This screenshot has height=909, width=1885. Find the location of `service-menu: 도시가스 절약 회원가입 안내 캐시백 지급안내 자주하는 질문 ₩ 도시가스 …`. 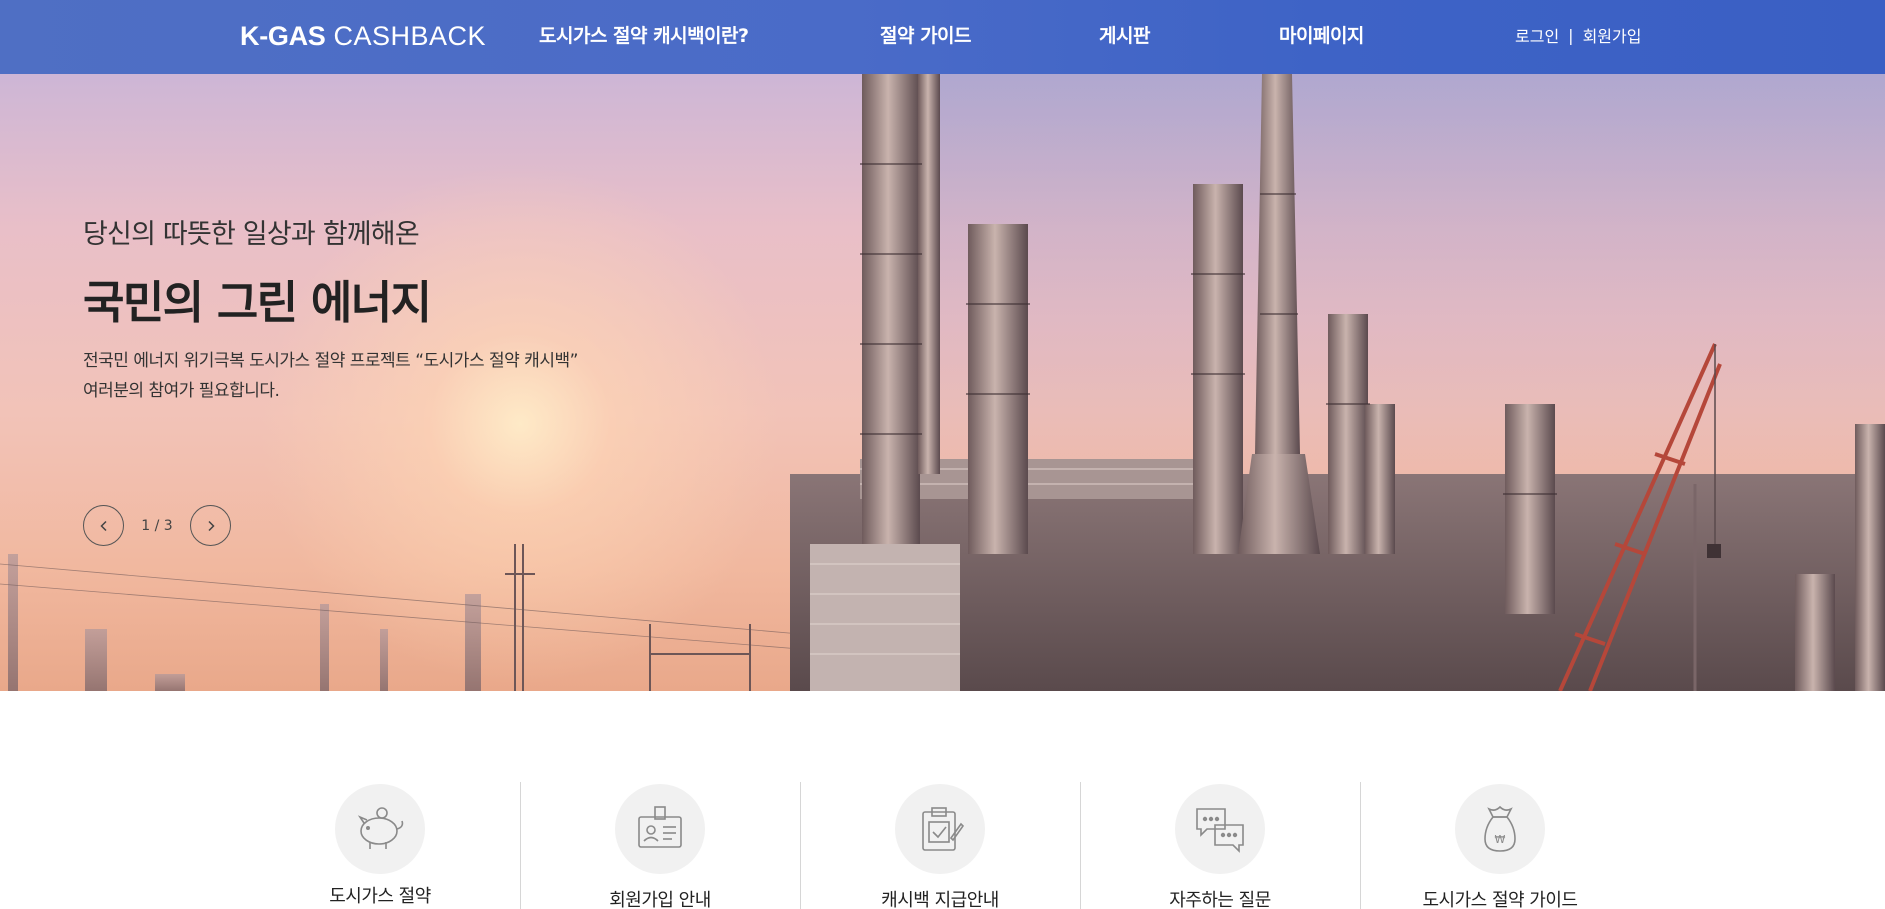

service-menu: 도시가스 절약 회원가입 안내 캐시백 지급안내 자주하는 질문 ₩ 도시가스 … is located at coordinates (940, 845).